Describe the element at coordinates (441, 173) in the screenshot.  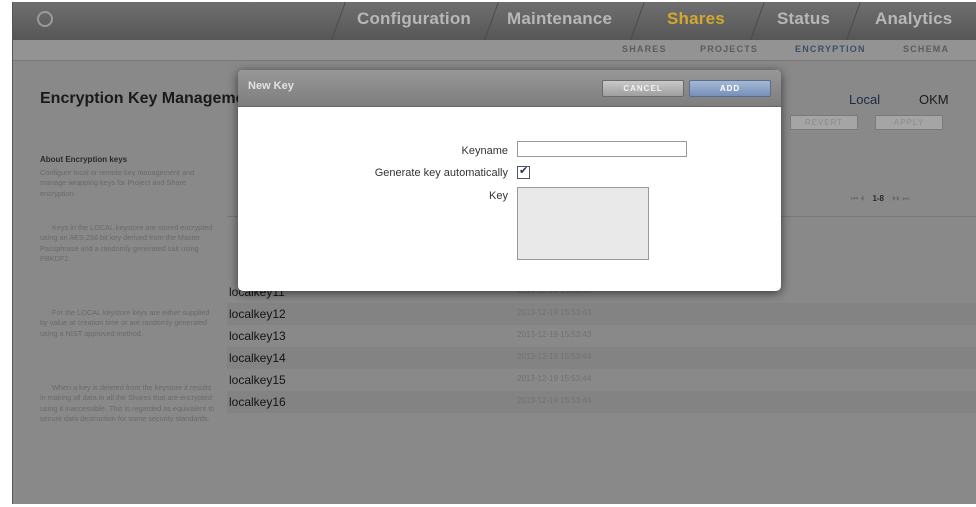
I see `generate-key-label: Generate key automatically` at that location.